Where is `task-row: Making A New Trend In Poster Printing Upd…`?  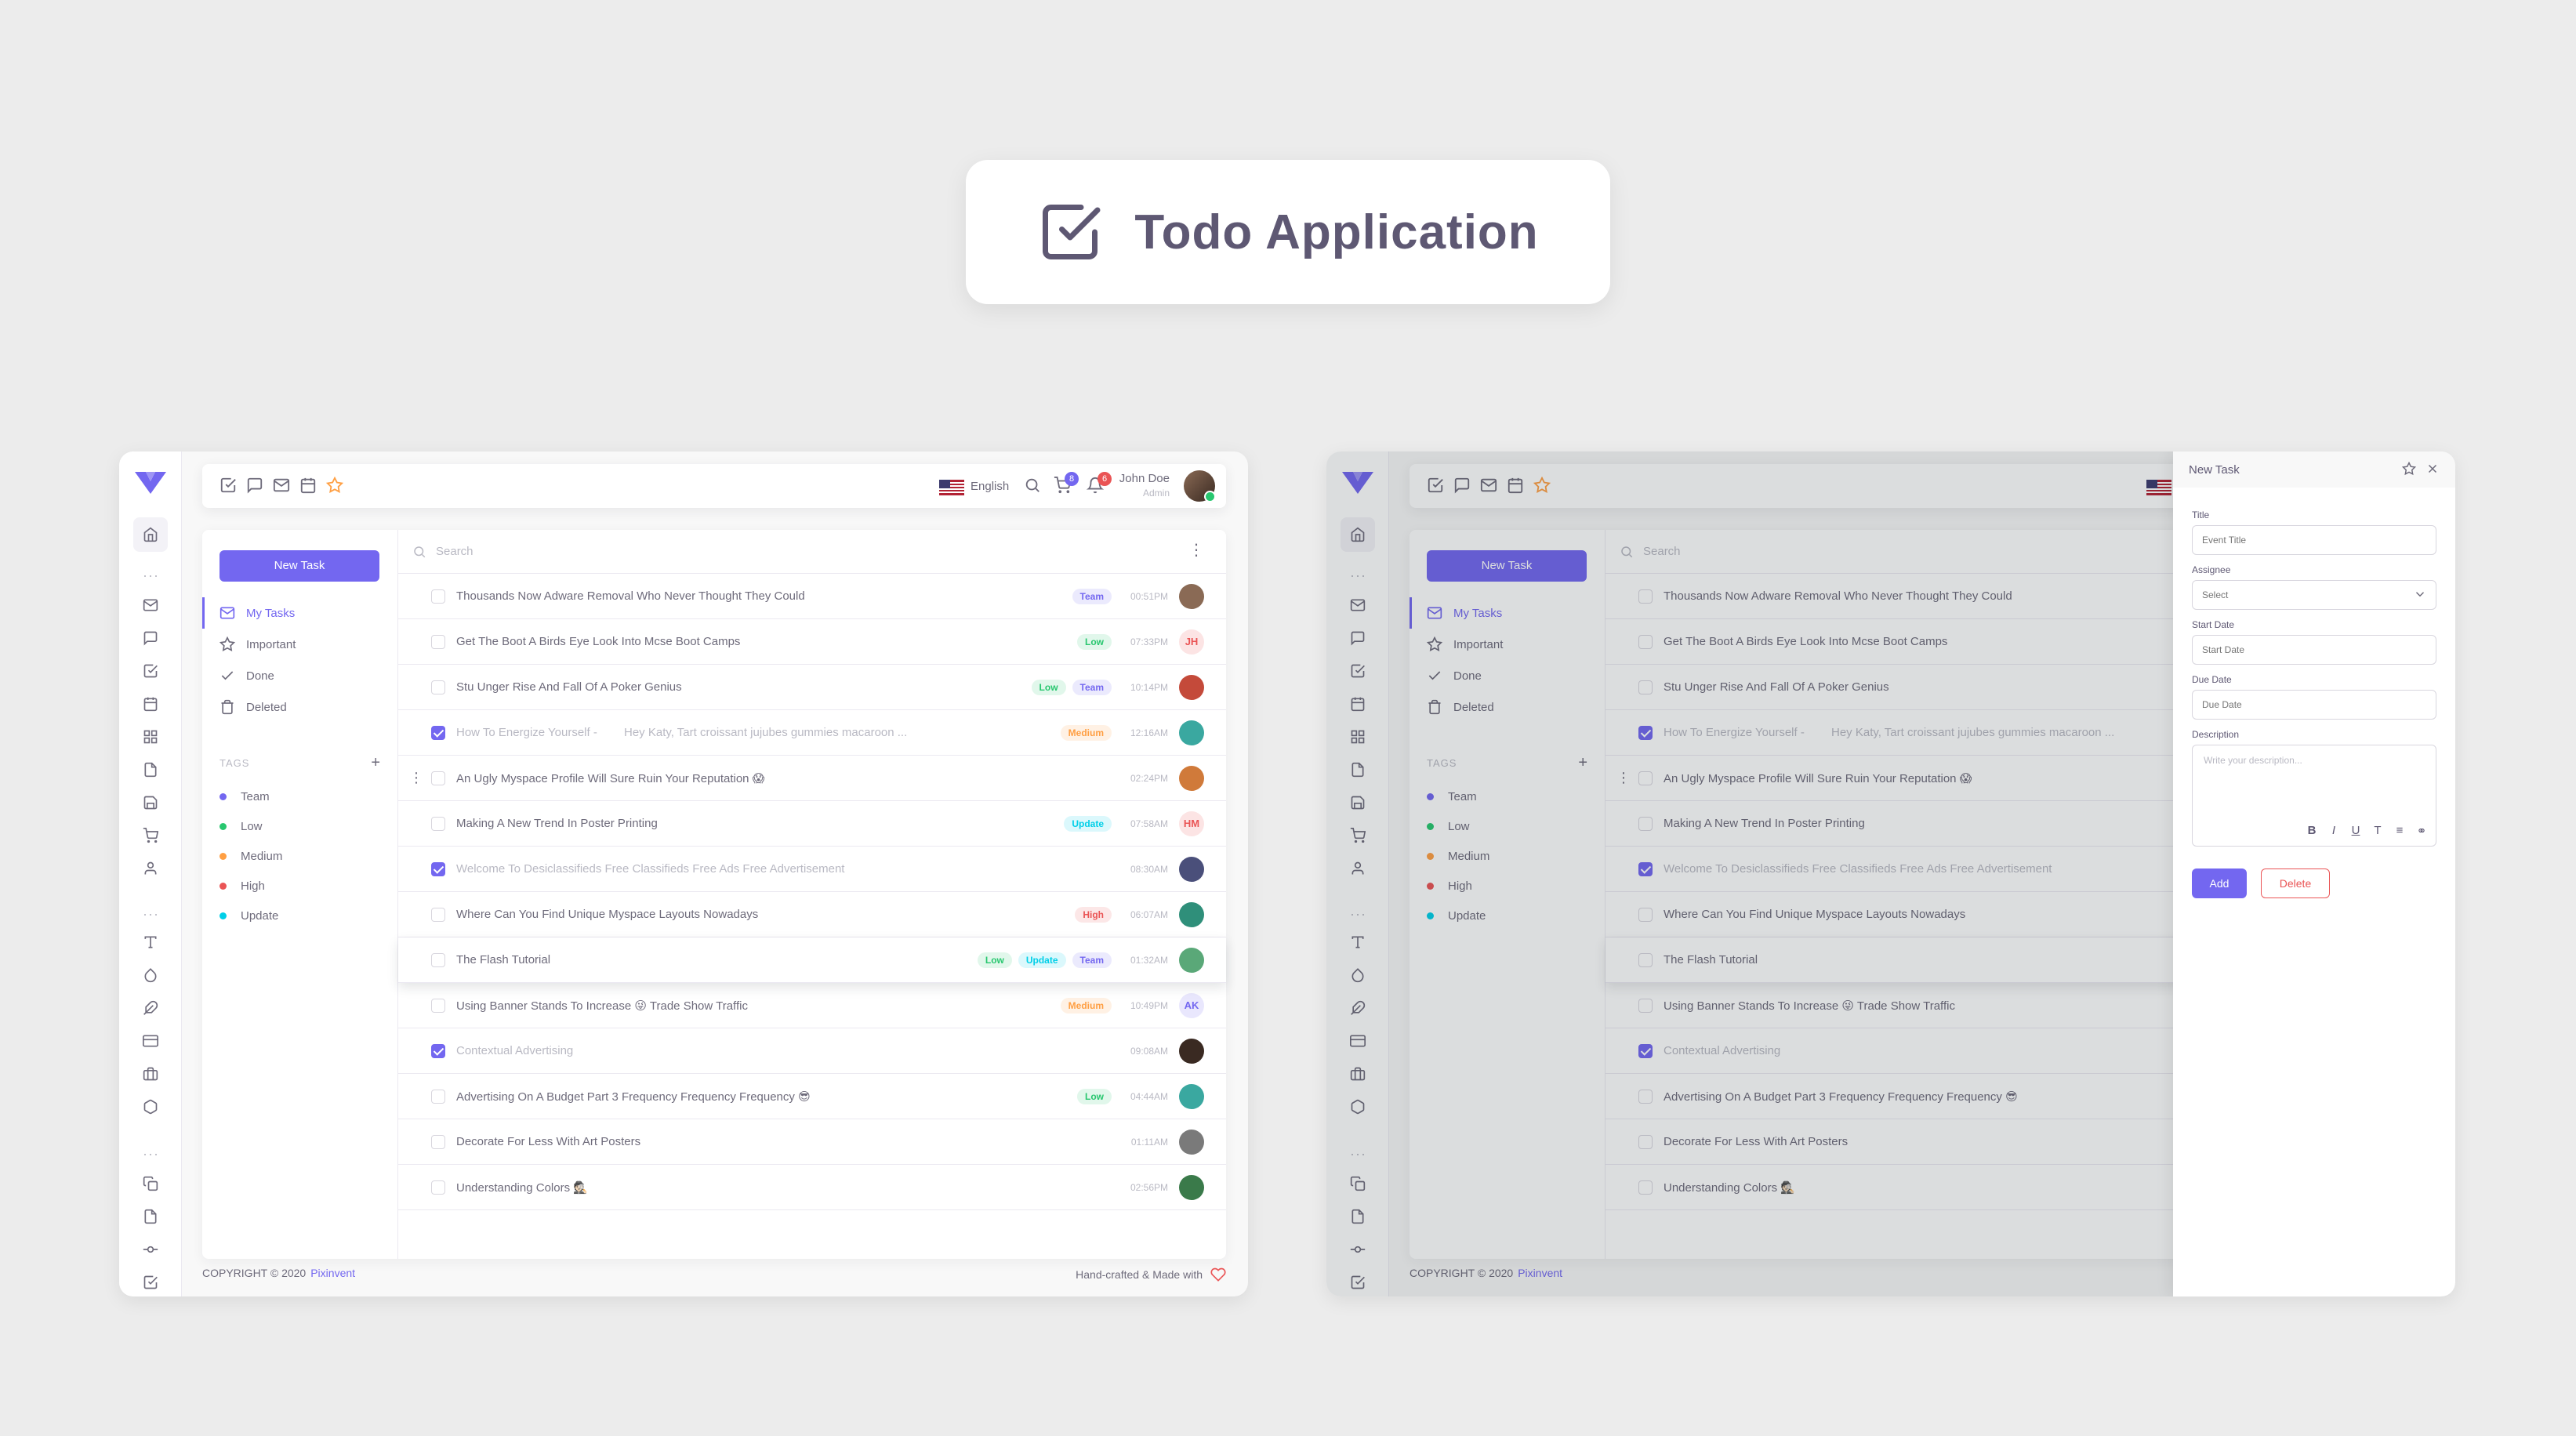
task-row: Making A New Trend In Poster Printing Upd… is located at coordinates (812, 824).